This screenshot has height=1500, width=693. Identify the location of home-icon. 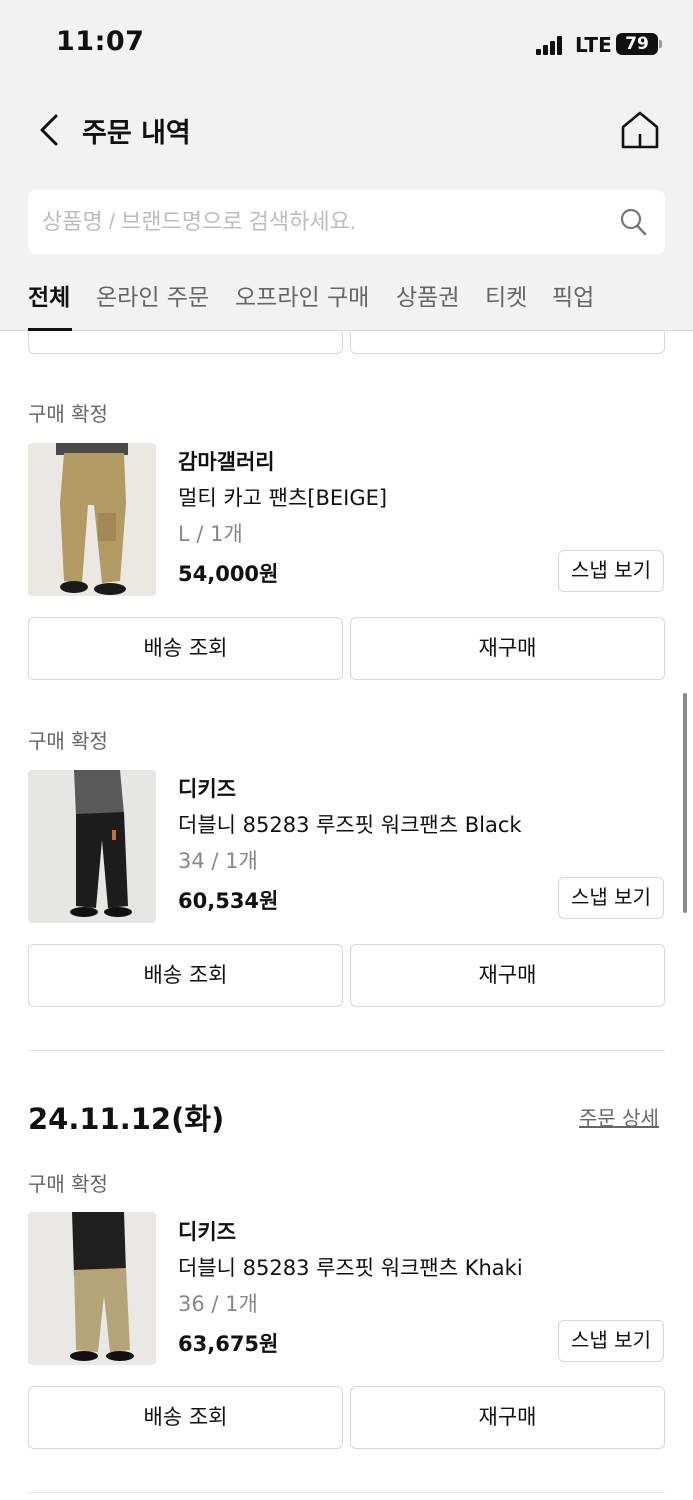
(640, 130).